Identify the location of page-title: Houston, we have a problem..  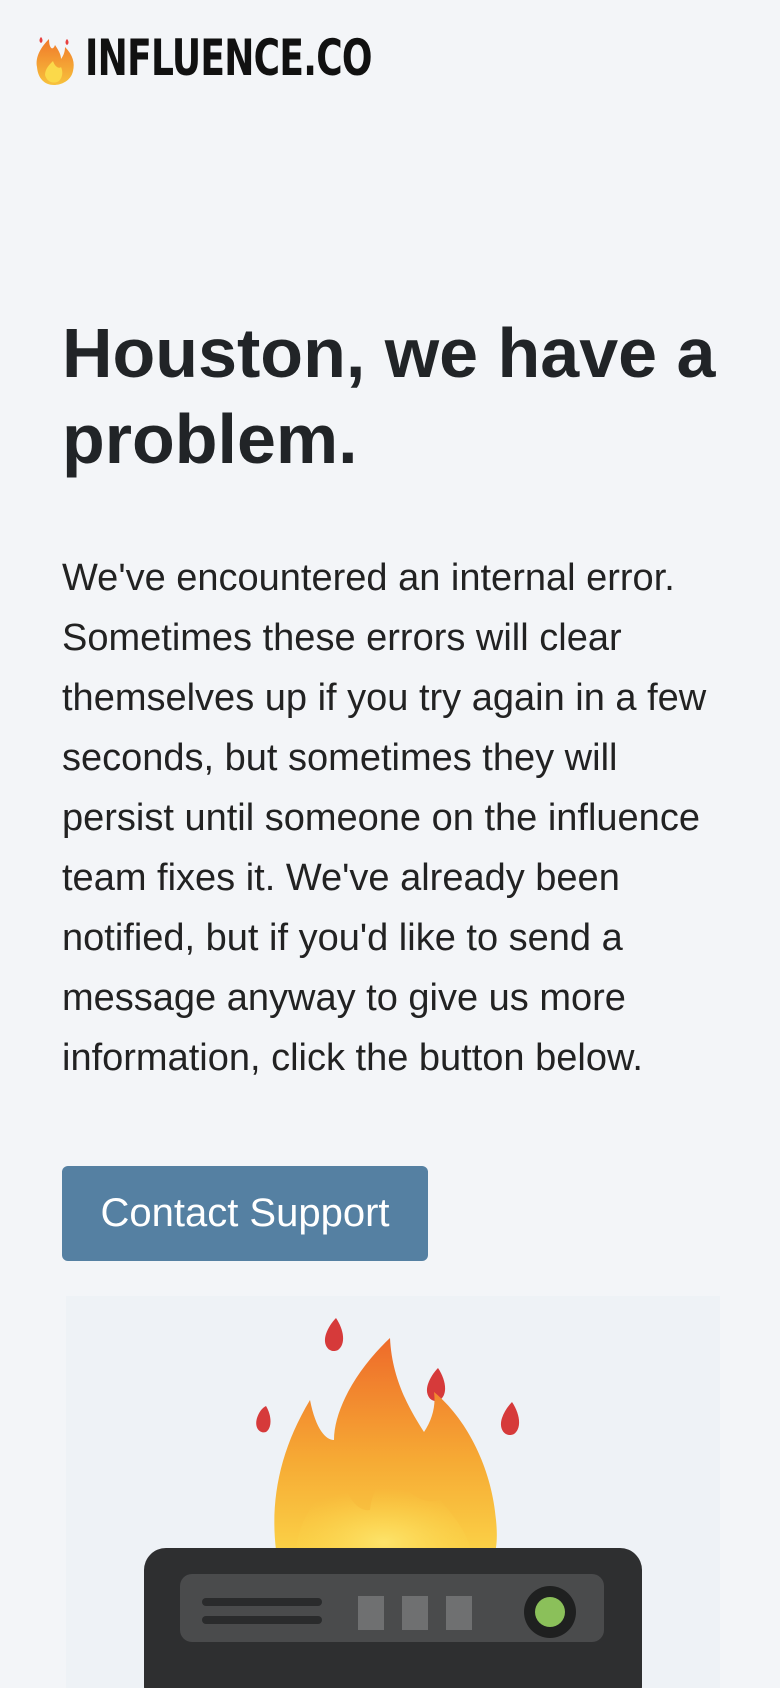
(389, 396).